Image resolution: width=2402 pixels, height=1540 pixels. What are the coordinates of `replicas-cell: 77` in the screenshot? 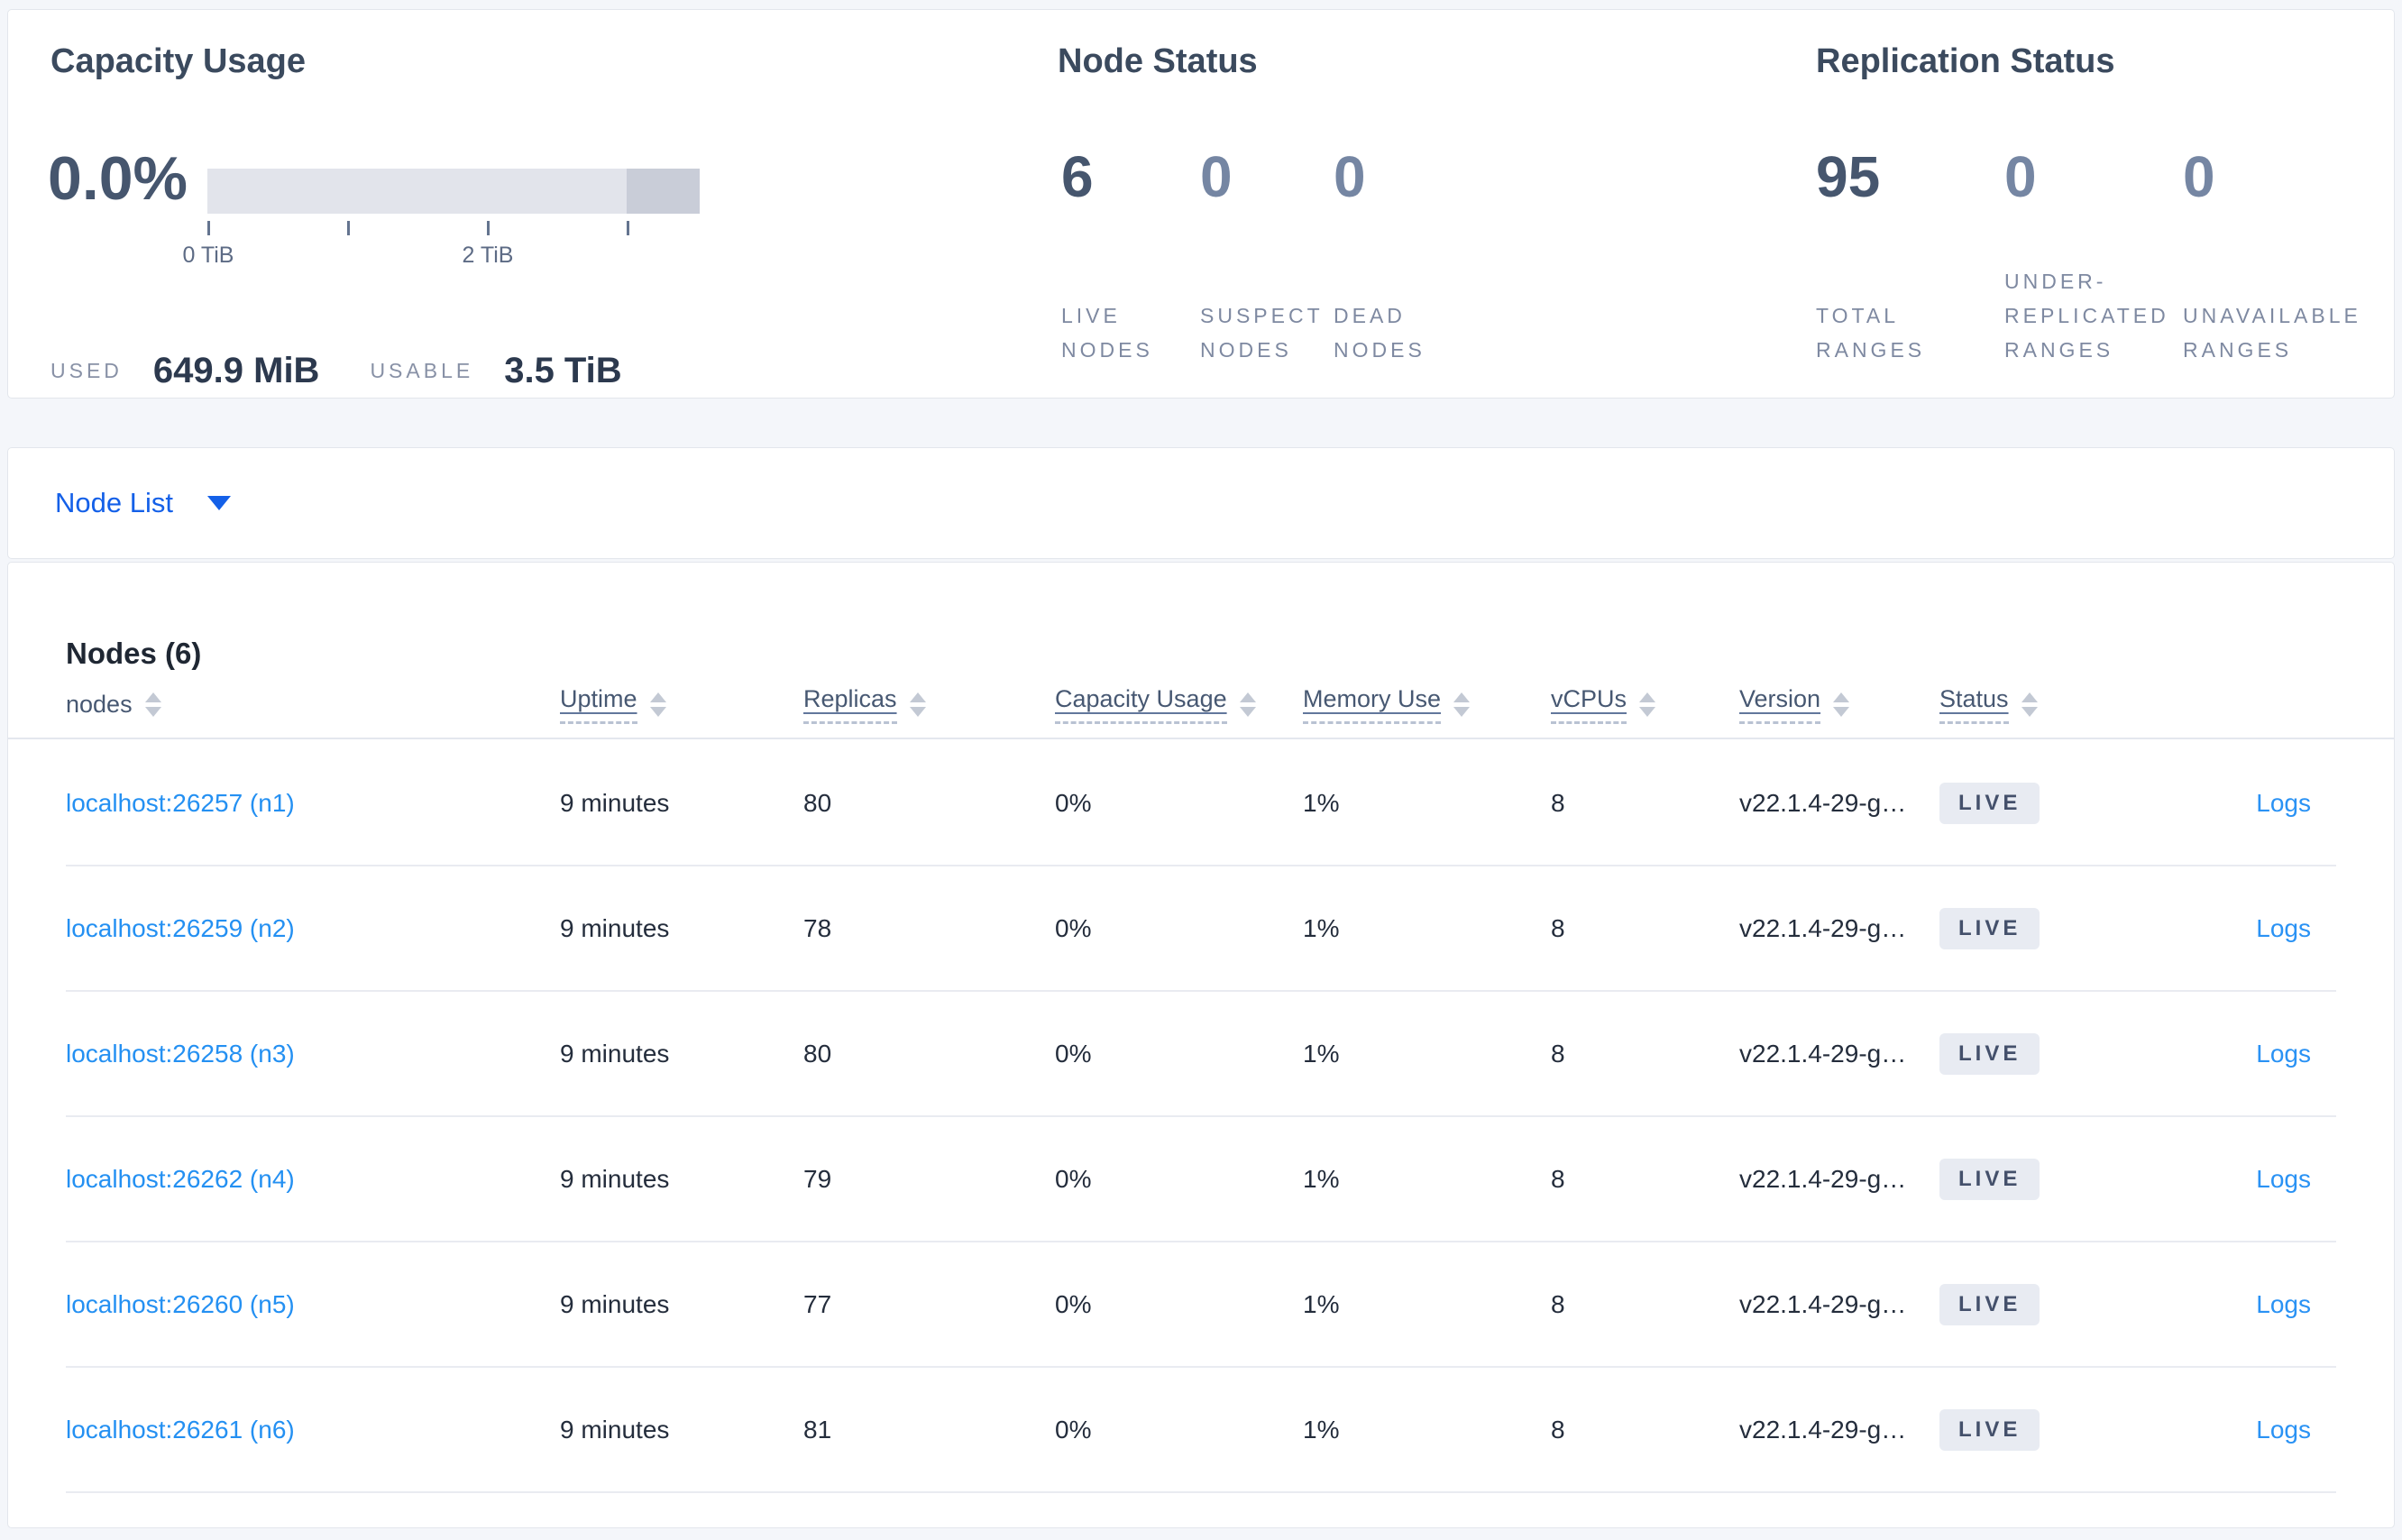 It's located at (817, 1303).